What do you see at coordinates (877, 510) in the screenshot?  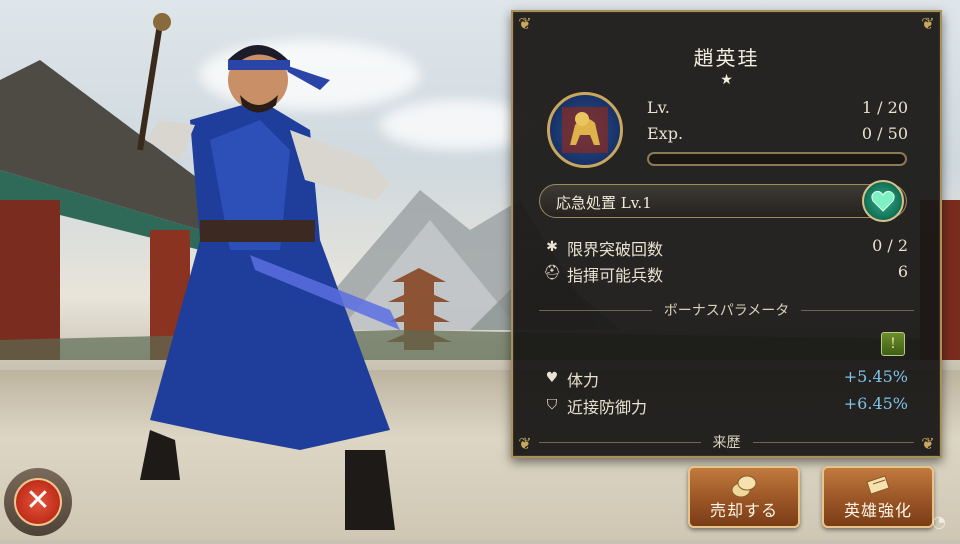 I see `enhance-button-label: 英雄強化` at bounding box center [877, 510].